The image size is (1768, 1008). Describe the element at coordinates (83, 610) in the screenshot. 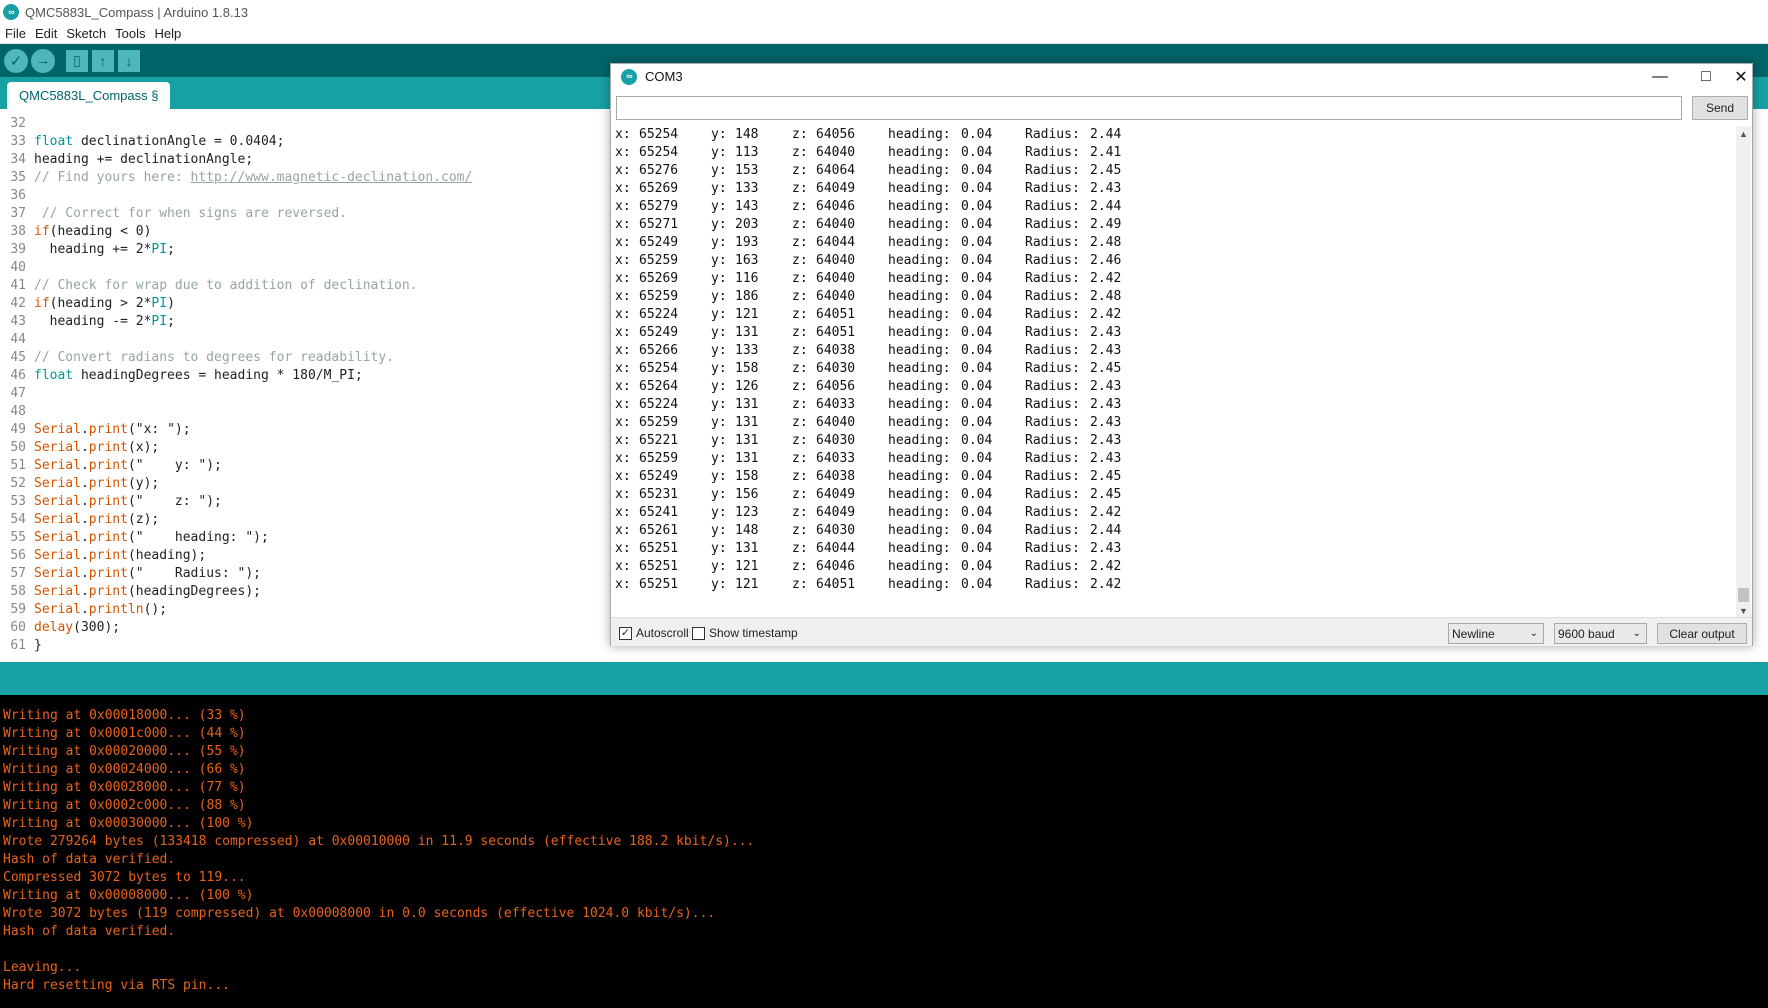

I see `code-line: 59 Serial.println();` at that location.